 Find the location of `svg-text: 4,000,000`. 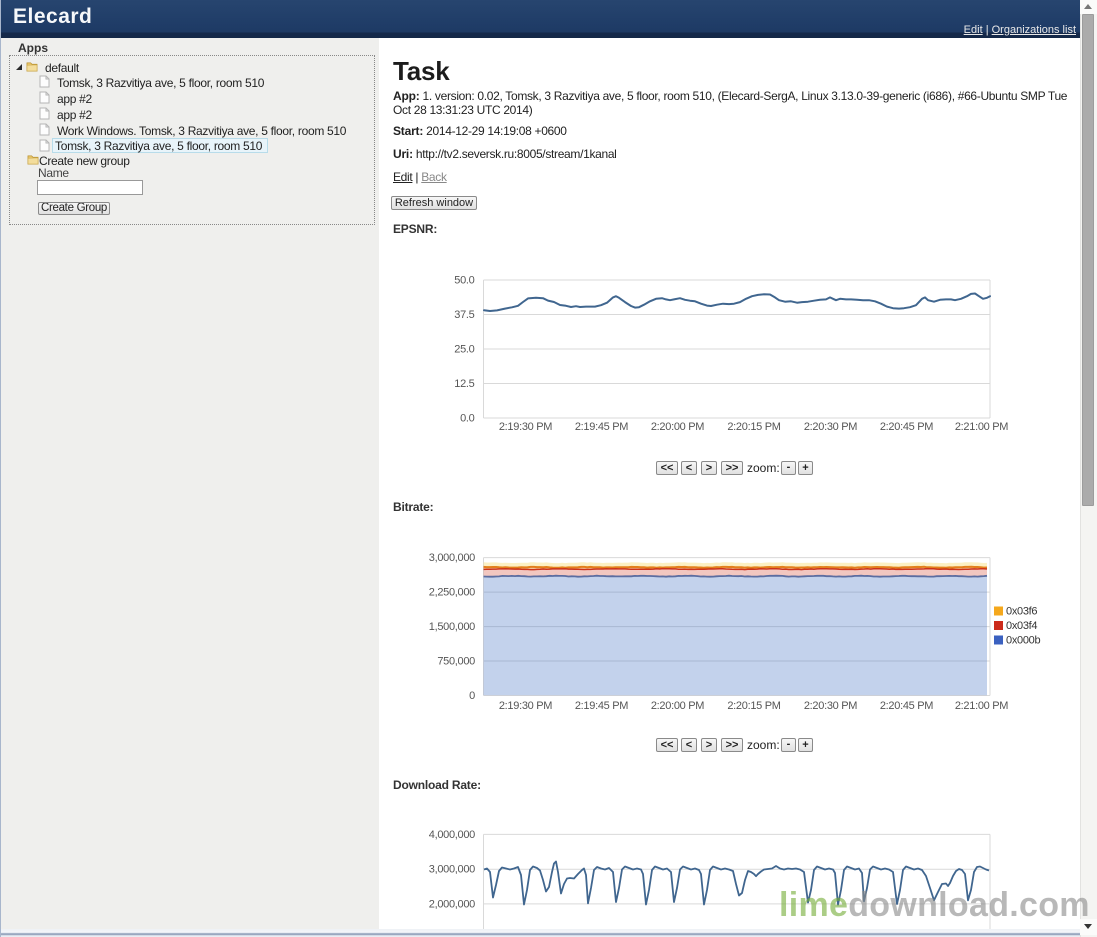

svg-text: 4,000,000 is located at coordinates (452, 835).